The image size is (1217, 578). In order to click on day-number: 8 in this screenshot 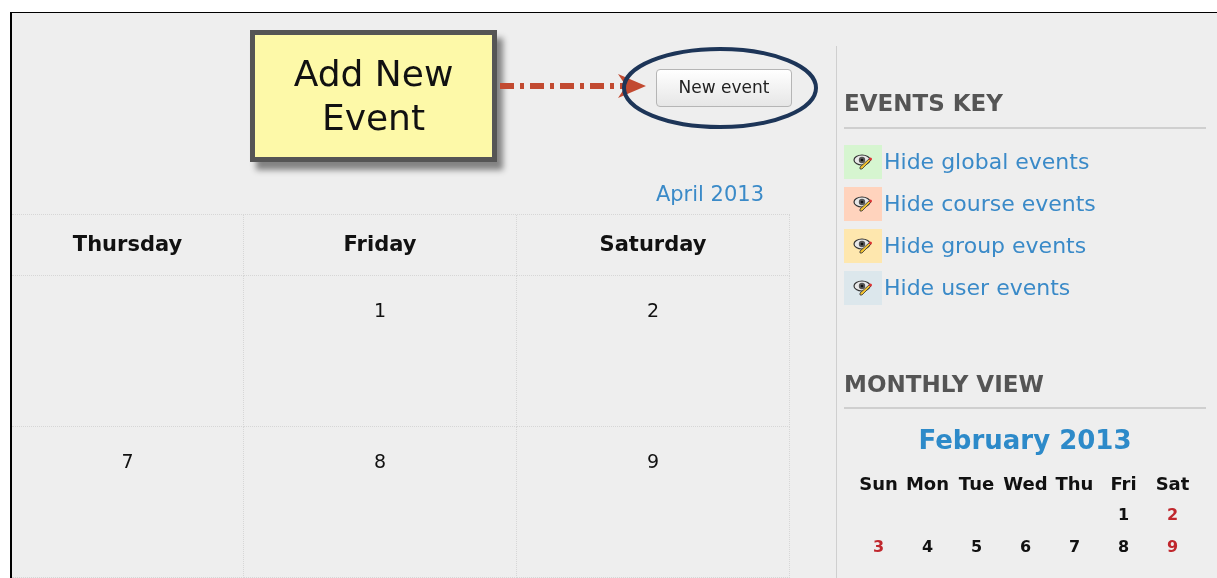, I will do `click(1123, 547)`.